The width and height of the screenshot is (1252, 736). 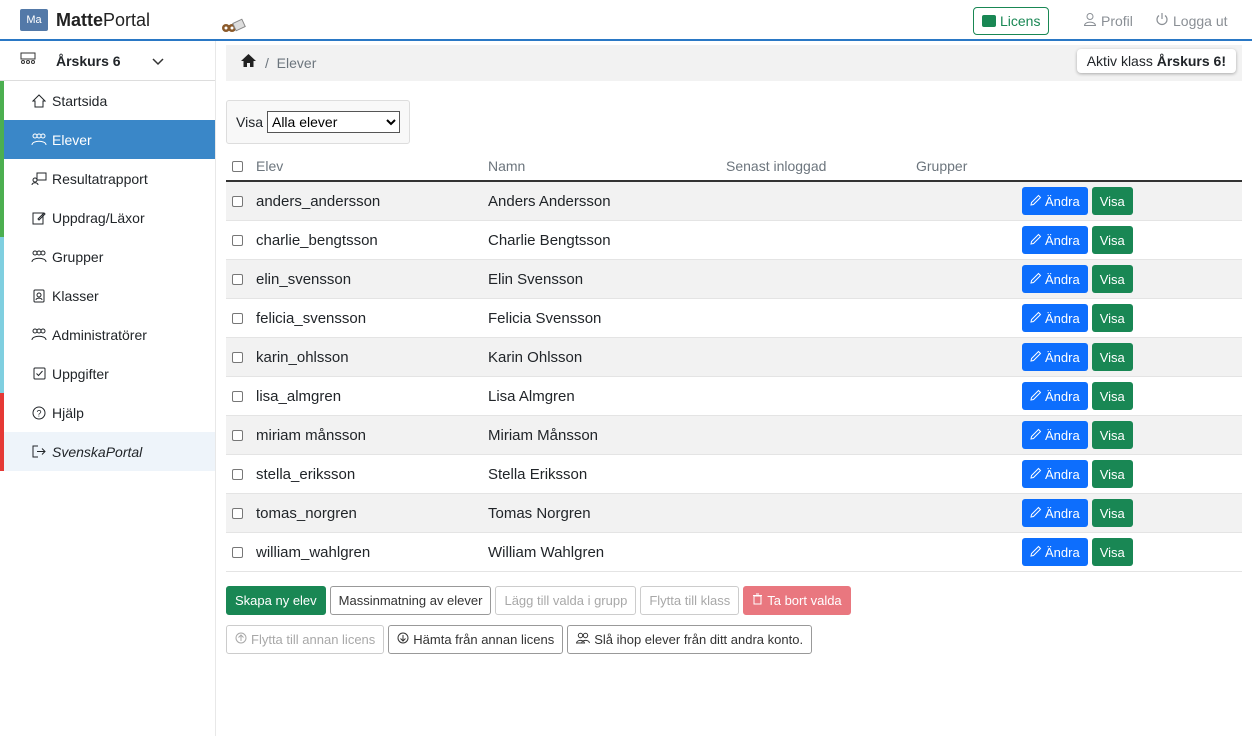 What do you see at coordinates (107, 295) in the screenshot?
I see `sidebar-item-klasser: Klasser` at bounding box center [107, 295].